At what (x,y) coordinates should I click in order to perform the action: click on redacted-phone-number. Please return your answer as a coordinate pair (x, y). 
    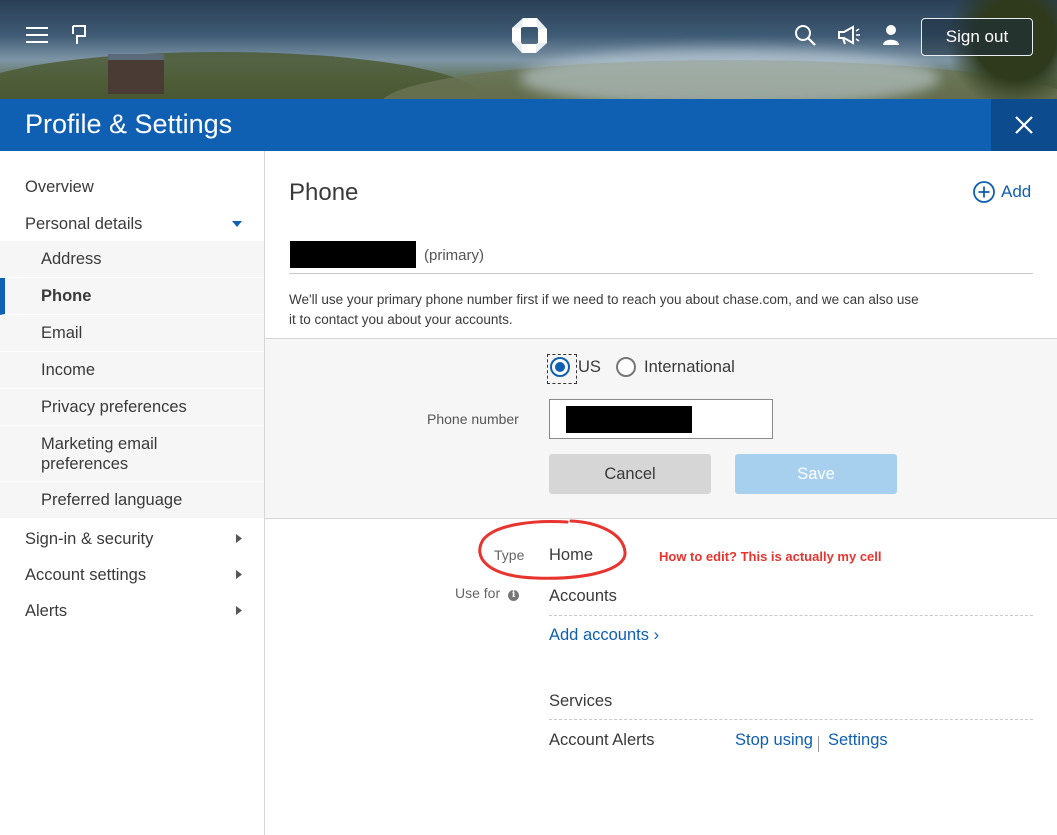
    Looking at the image, I should click on (353, 254).